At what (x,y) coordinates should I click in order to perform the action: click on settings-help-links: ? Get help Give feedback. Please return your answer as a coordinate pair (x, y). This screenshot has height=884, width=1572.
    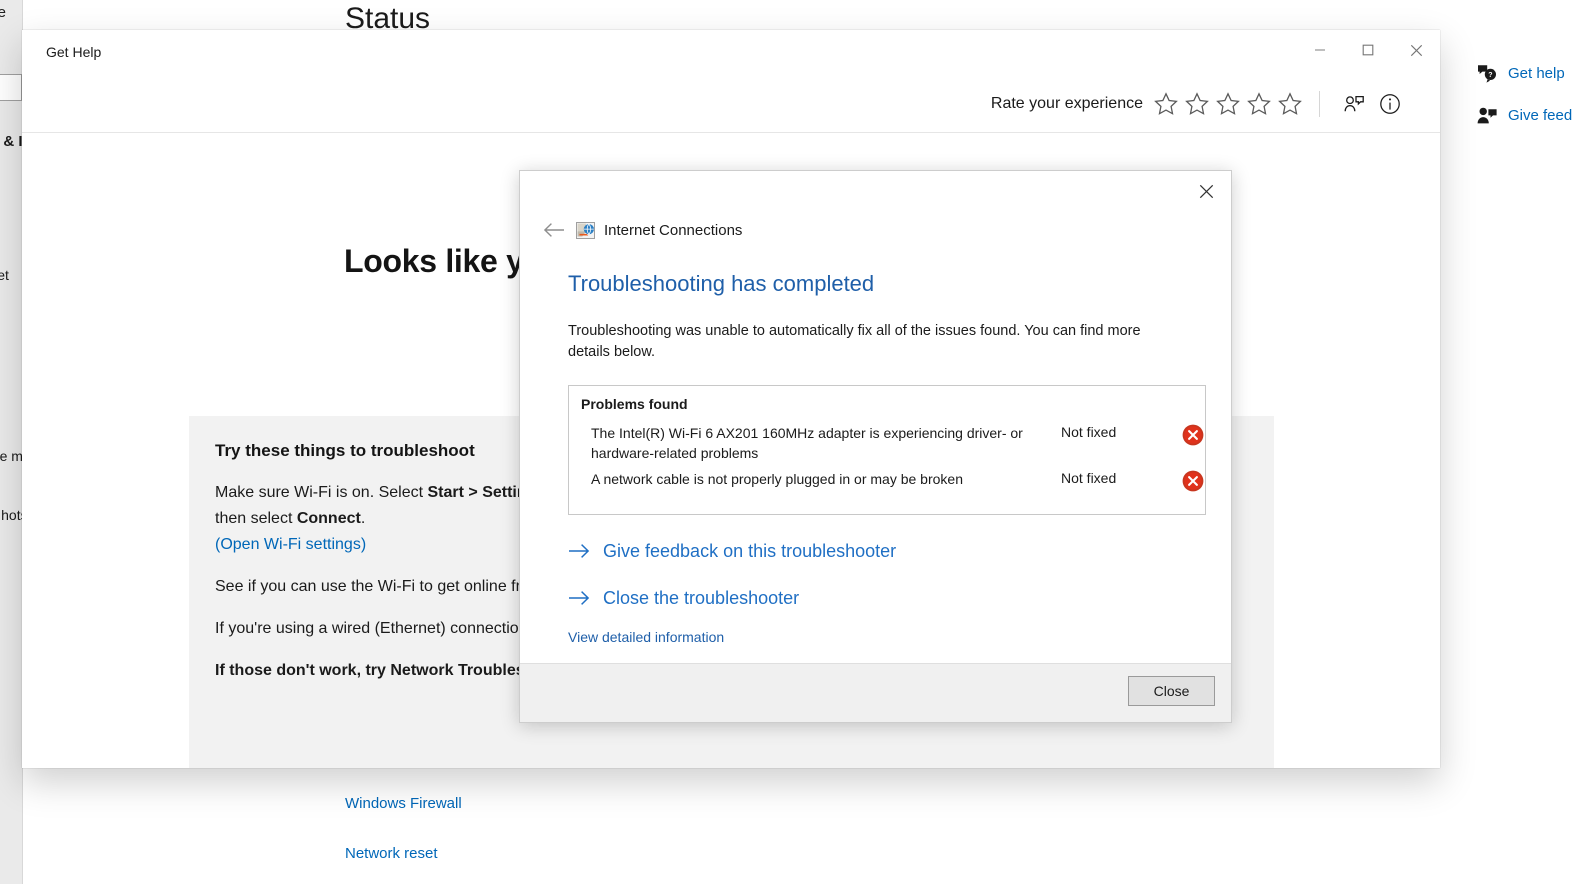
    Looking at the image, I should click on (1524, 102).